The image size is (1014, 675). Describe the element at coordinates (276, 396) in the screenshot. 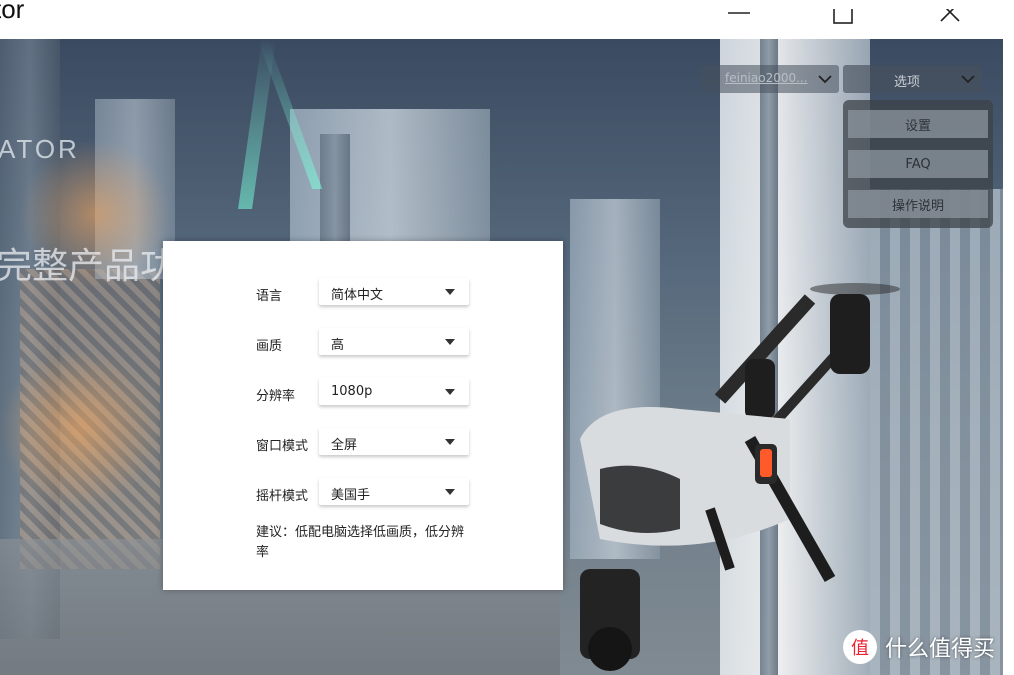

I see `resolution-label: 分辨率` at that location.